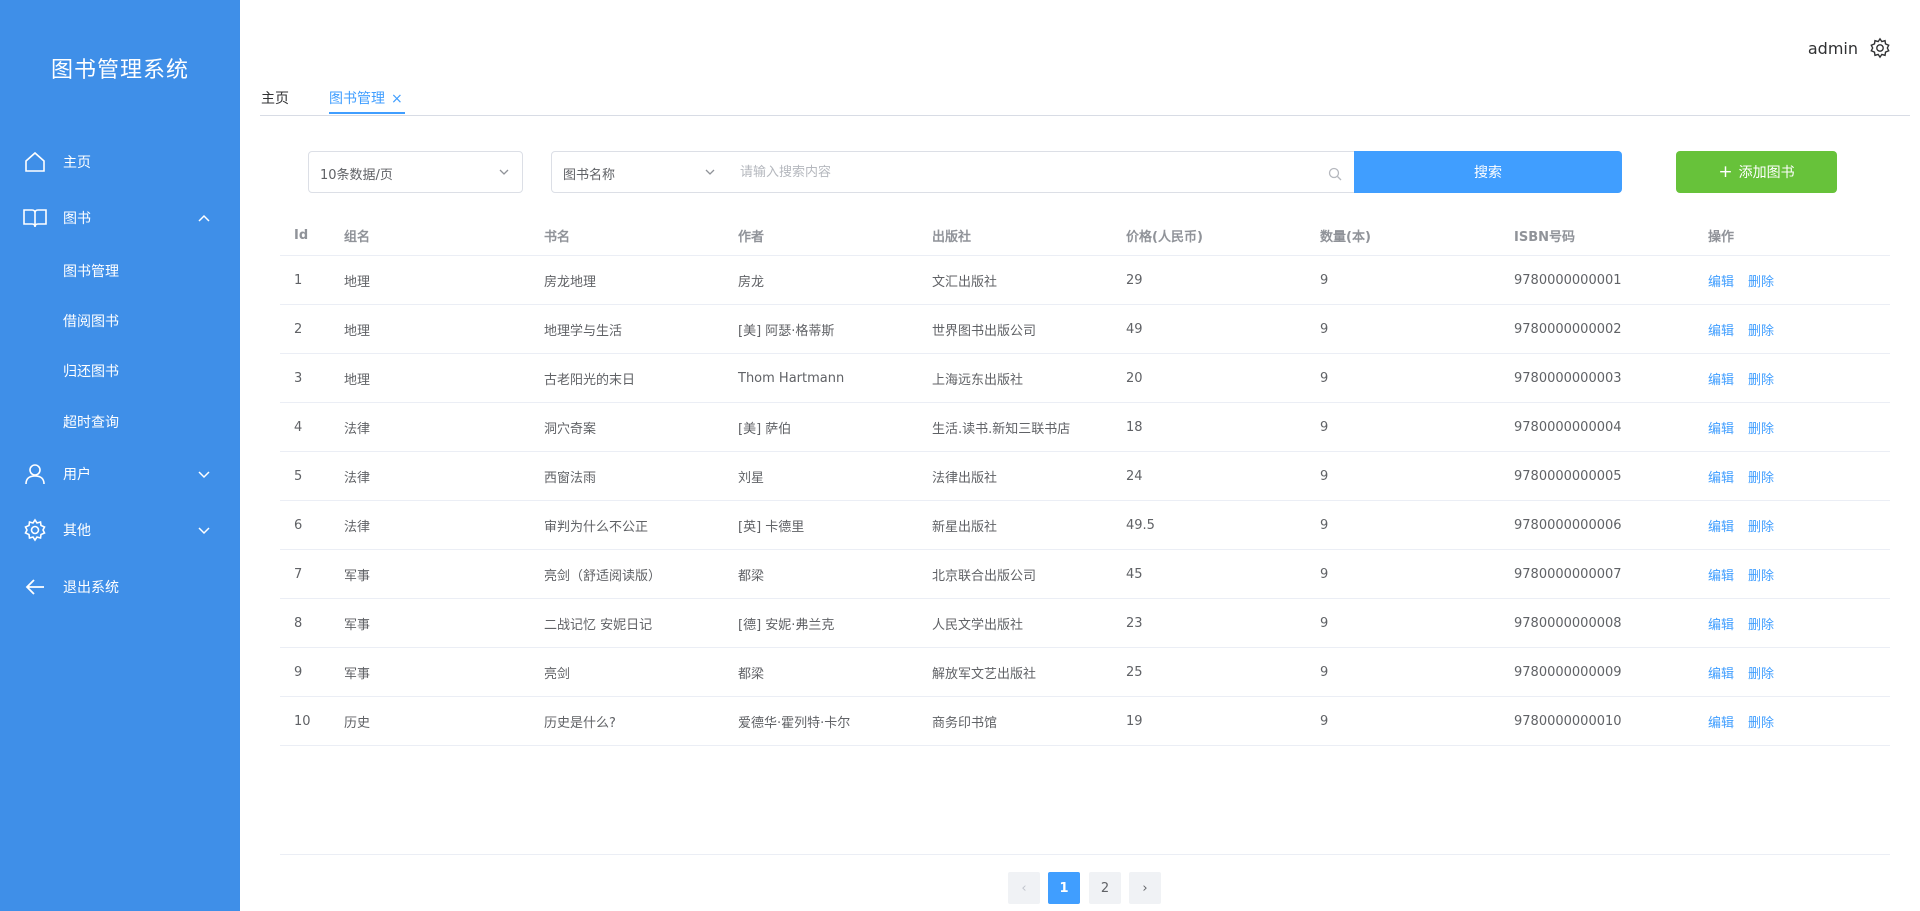  Describe the element at coordinates (120, 321) in the screenshot. I see `sidebar-subitem-borrow-book: 借阅图书` at that location.